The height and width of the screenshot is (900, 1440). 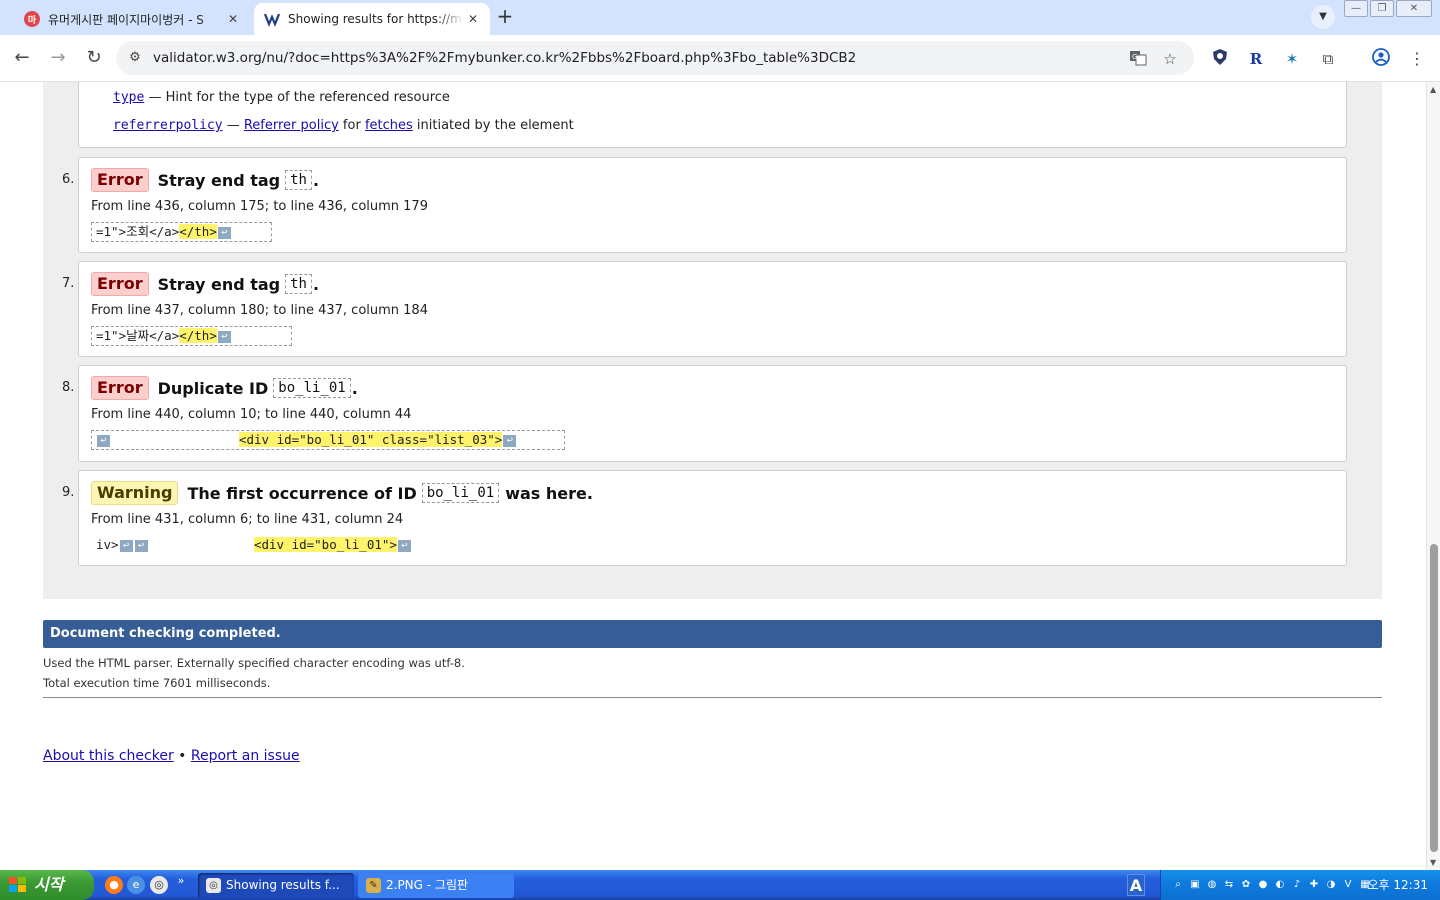 I want to click on attribute-tail-text: initiated by the element, so click(x=493, y=125).